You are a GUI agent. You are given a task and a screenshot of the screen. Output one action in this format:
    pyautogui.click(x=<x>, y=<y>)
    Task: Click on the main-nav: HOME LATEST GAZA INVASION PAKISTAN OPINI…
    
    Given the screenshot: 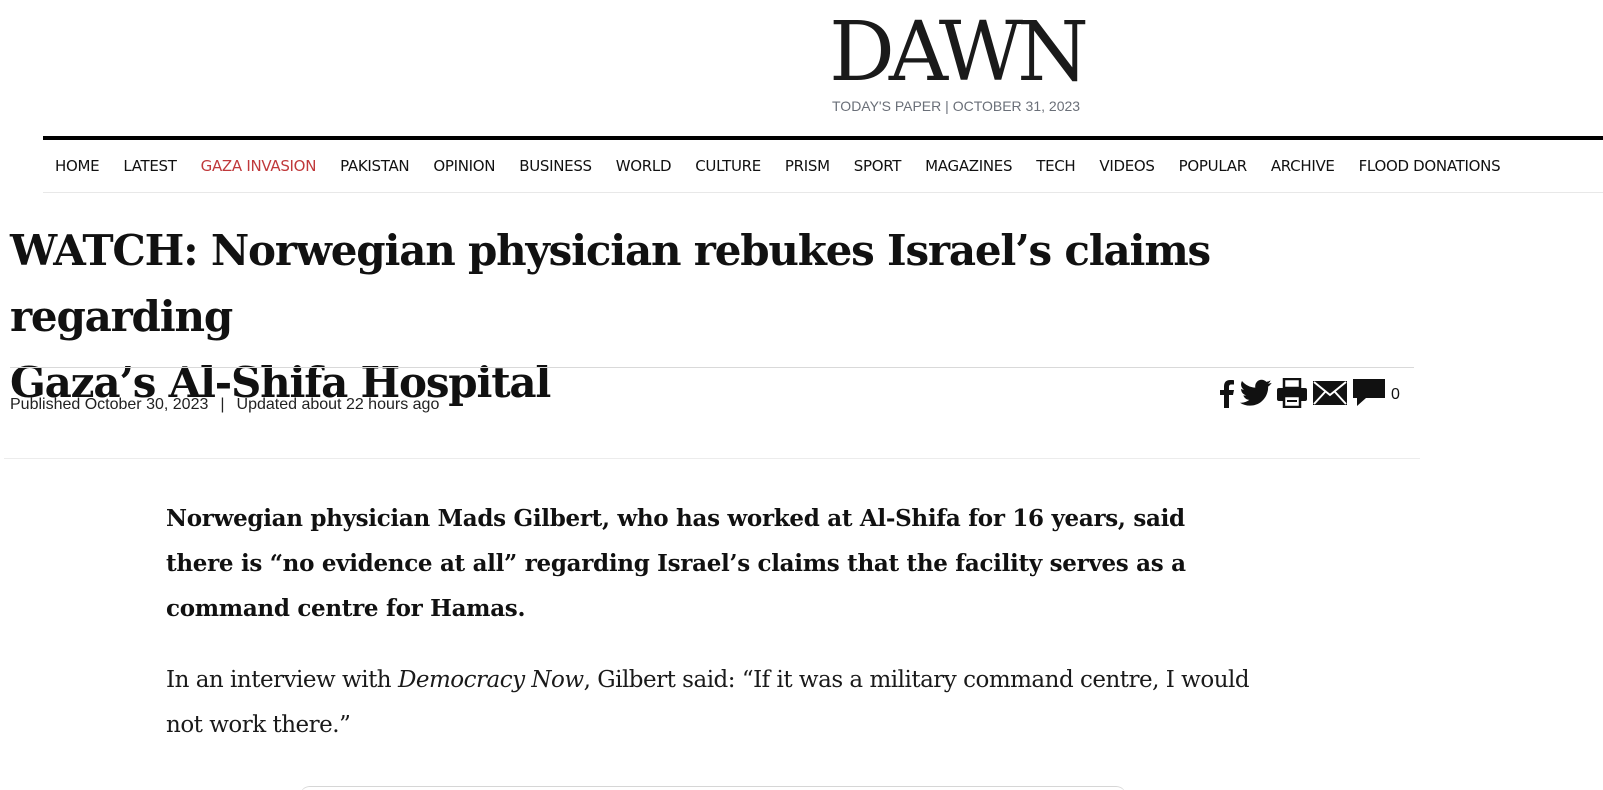 What is the action you would take?
    pyautogui.click(x=823, y=166)
    